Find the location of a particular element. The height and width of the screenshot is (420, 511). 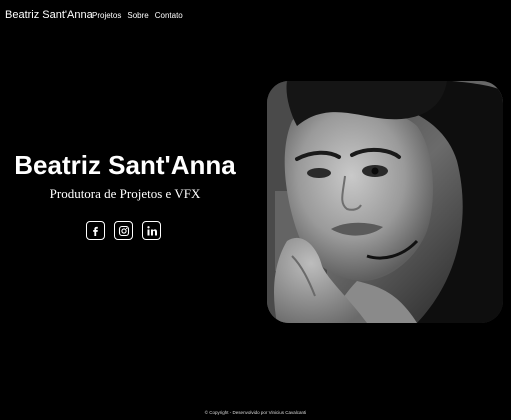

nav-link-sobre: Sobre is located at coordinates (137, 15).